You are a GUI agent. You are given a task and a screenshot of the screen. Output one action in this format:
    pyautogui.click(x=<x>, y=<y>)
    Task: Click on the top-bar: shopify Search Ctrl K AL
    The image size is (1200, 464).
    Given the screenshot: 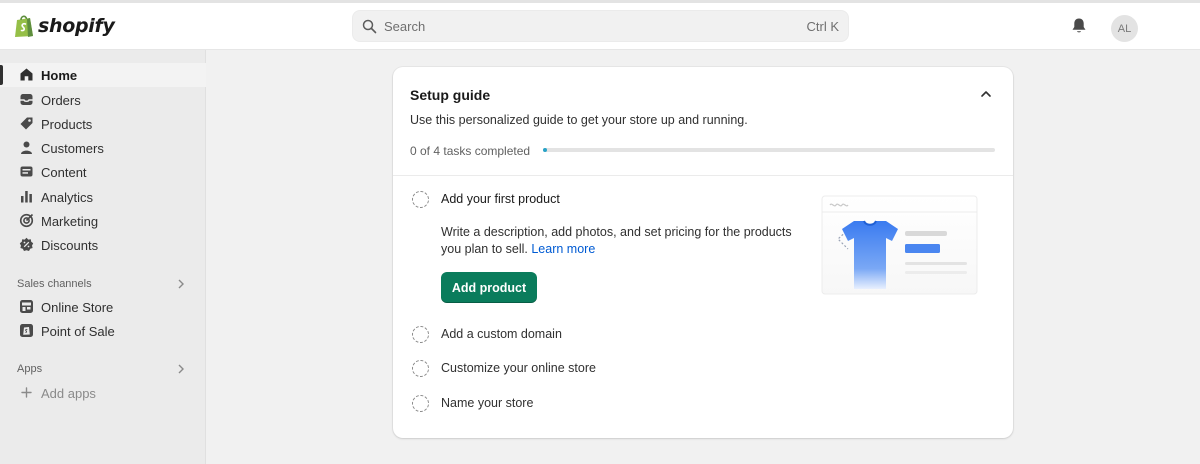 What is the action you would take?
    pyautogui.click(x=600, y=25)
    